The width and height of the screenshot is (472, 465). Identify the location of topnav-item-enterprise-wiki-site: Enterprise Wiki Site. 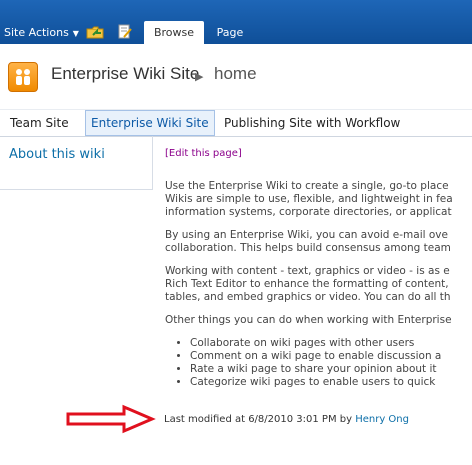
(150, 123).